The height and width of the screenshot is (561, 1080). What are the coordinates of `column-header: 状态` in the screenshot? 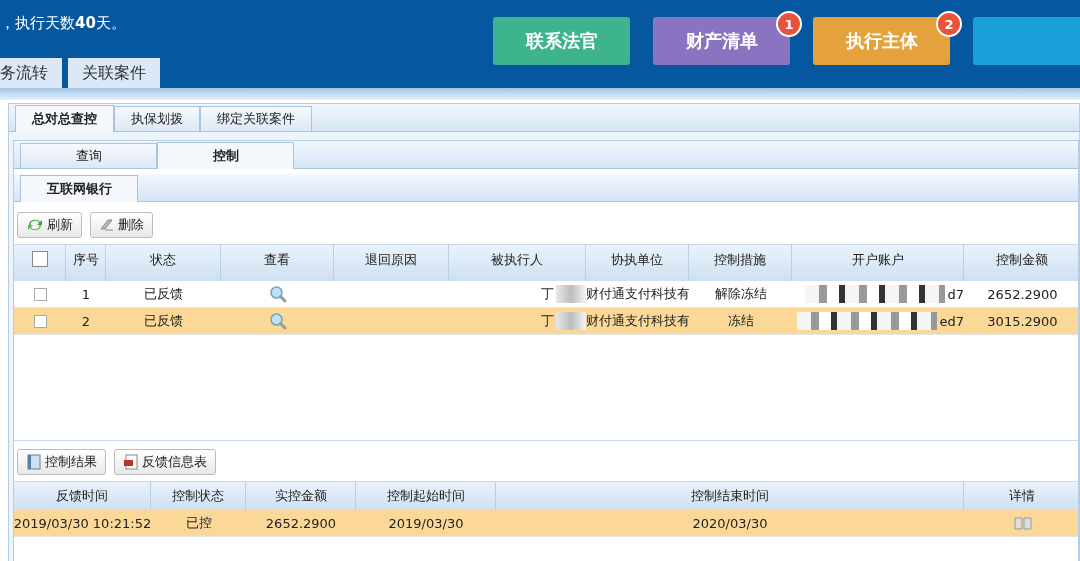 It's located at (163, 260).